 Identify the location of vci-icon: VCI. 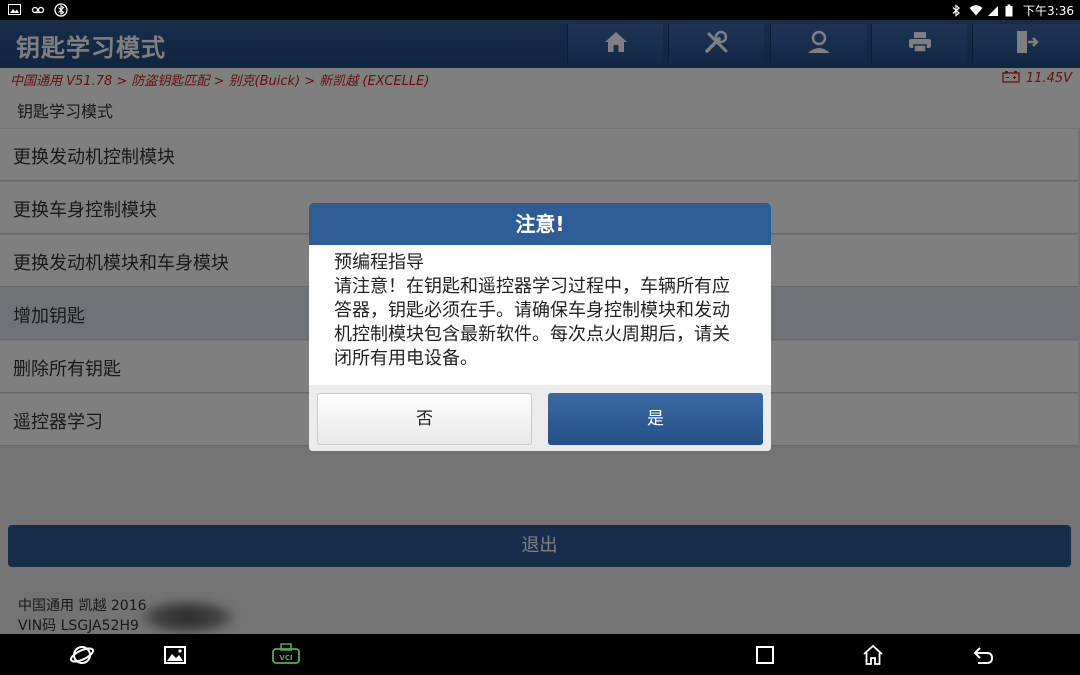
(286, 655).